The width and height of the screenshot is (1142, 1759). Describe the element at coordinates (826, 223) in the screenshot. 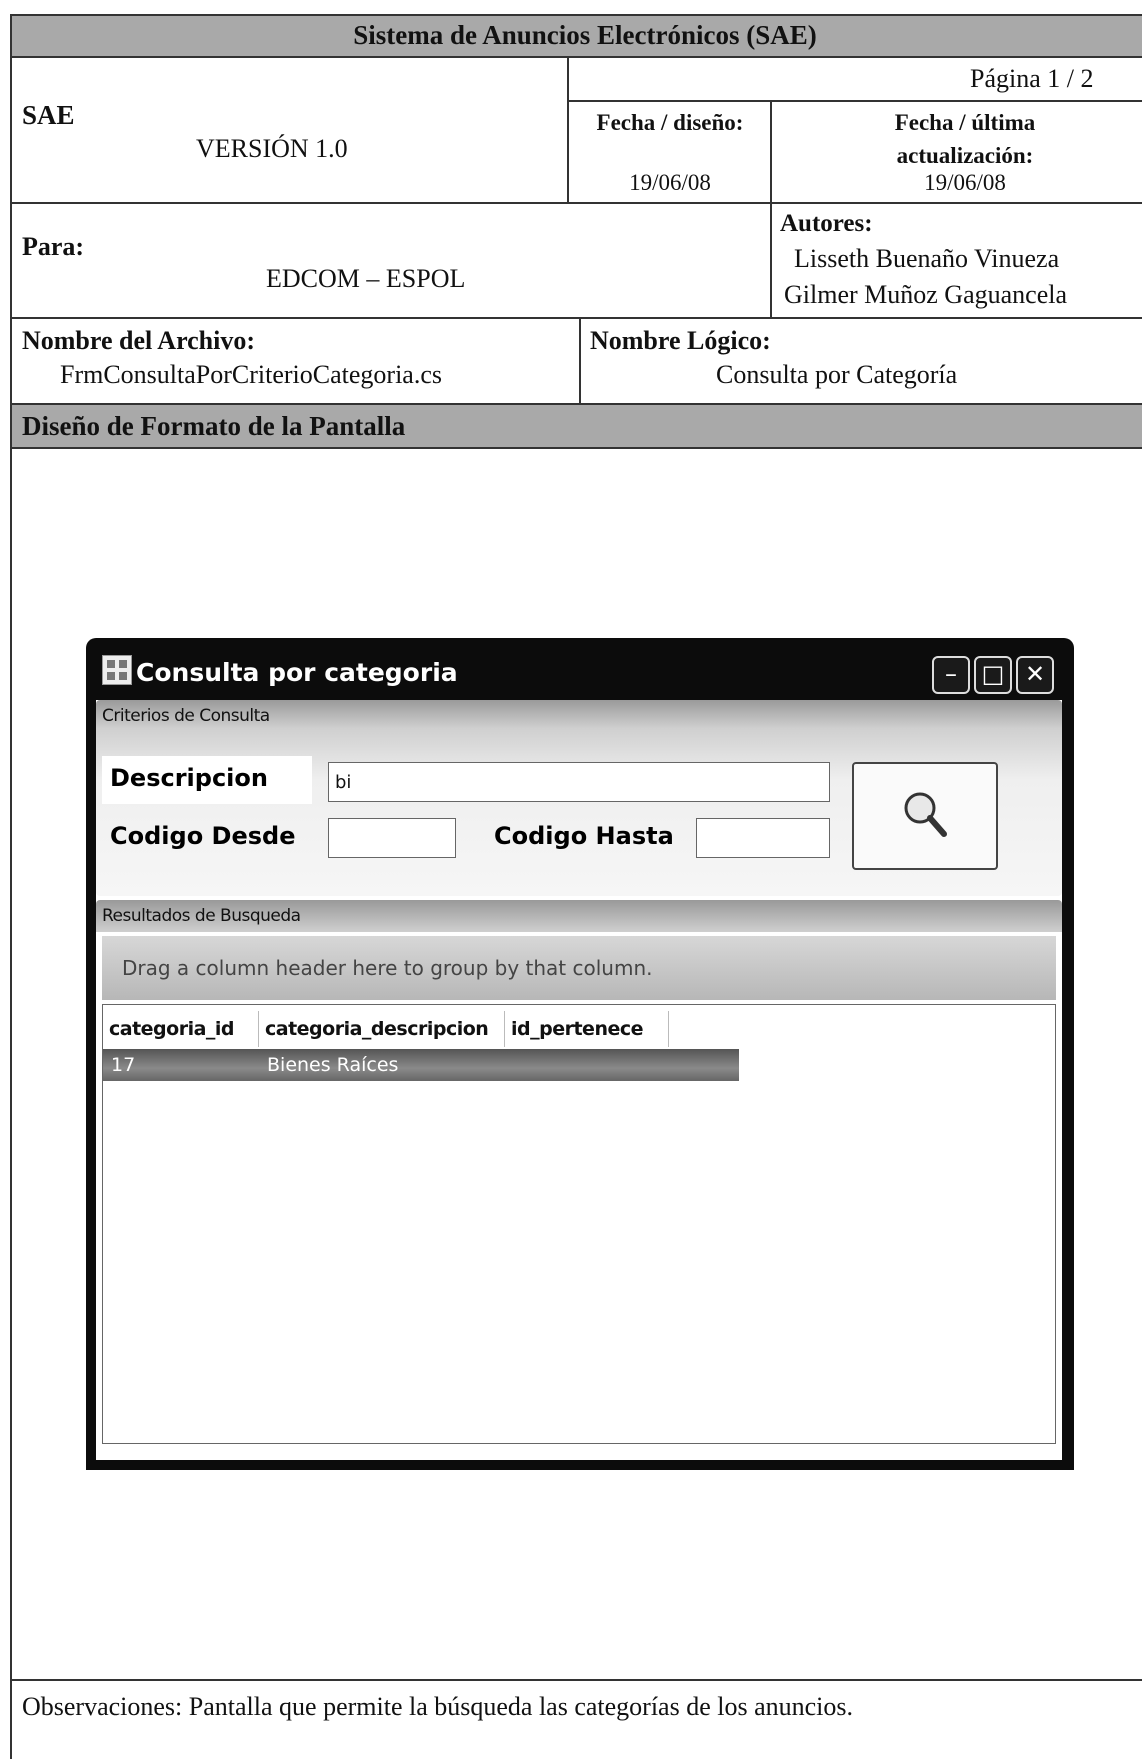

I see `authors-label: Autores:` at that location.